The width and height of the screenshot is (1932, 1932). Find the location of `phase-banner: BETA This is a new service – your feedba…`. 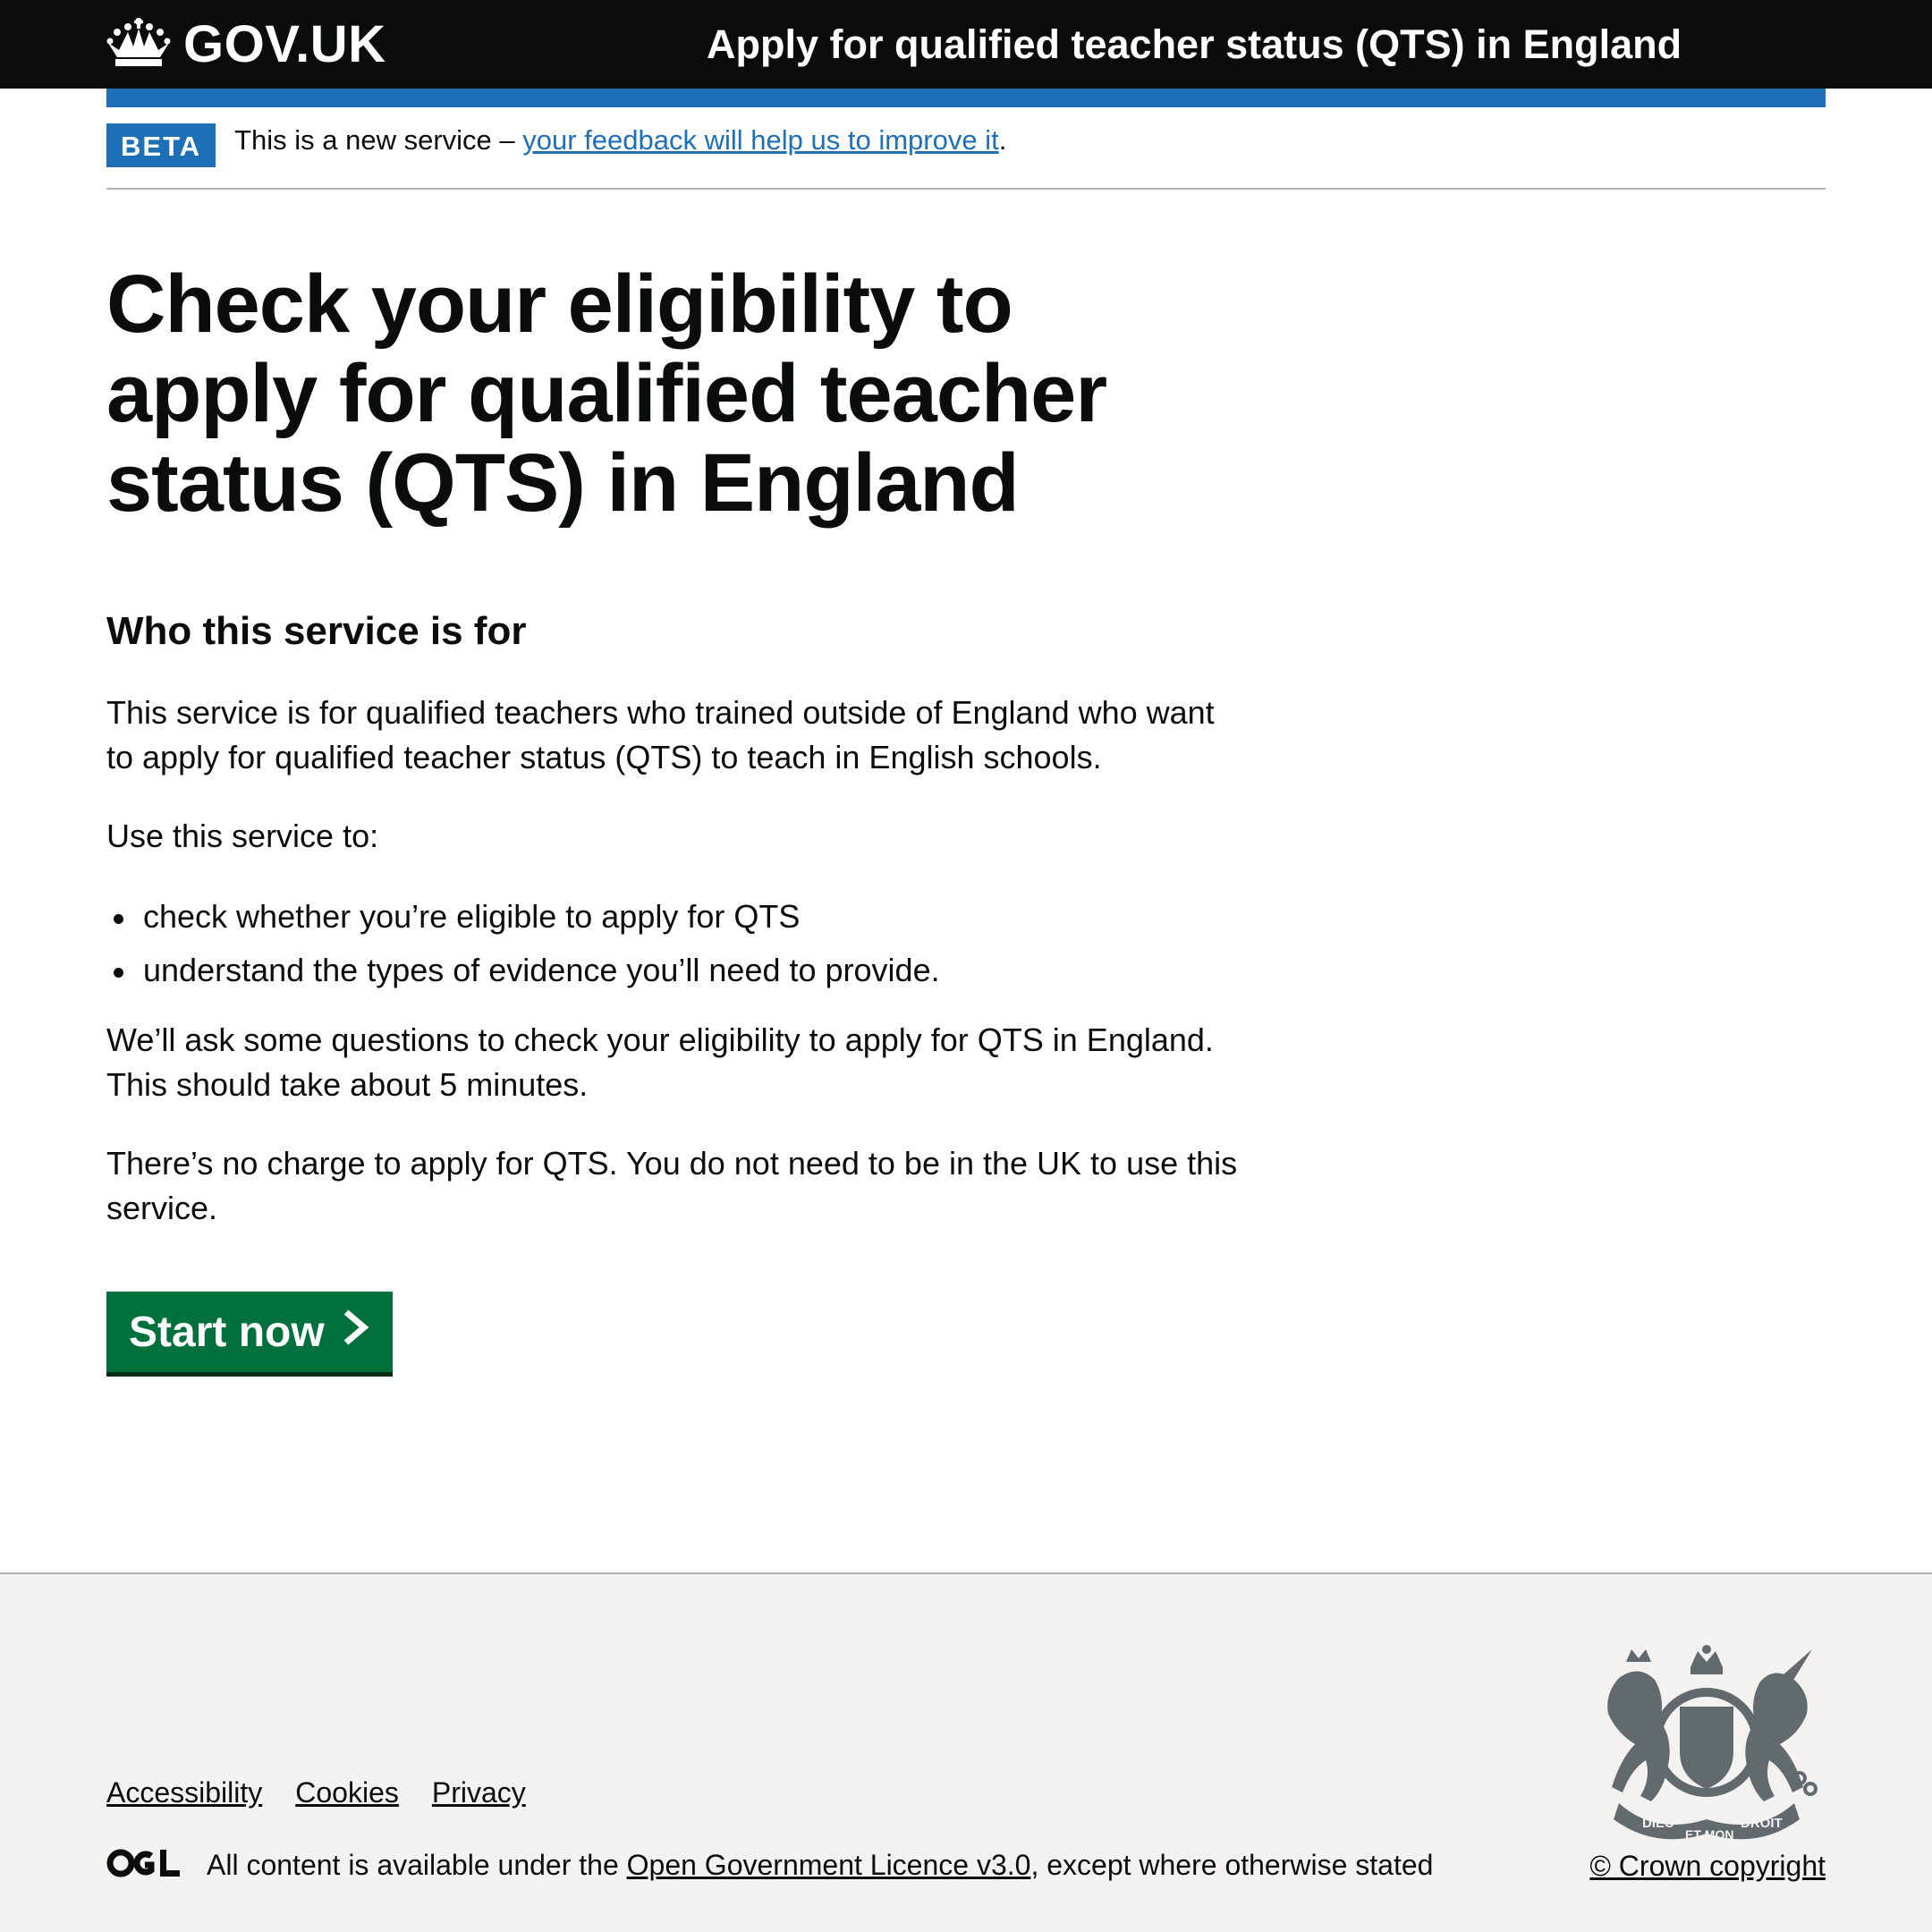

phase-banner: BETA This is a new service – your feedba… is located at coordinates (966, 156).